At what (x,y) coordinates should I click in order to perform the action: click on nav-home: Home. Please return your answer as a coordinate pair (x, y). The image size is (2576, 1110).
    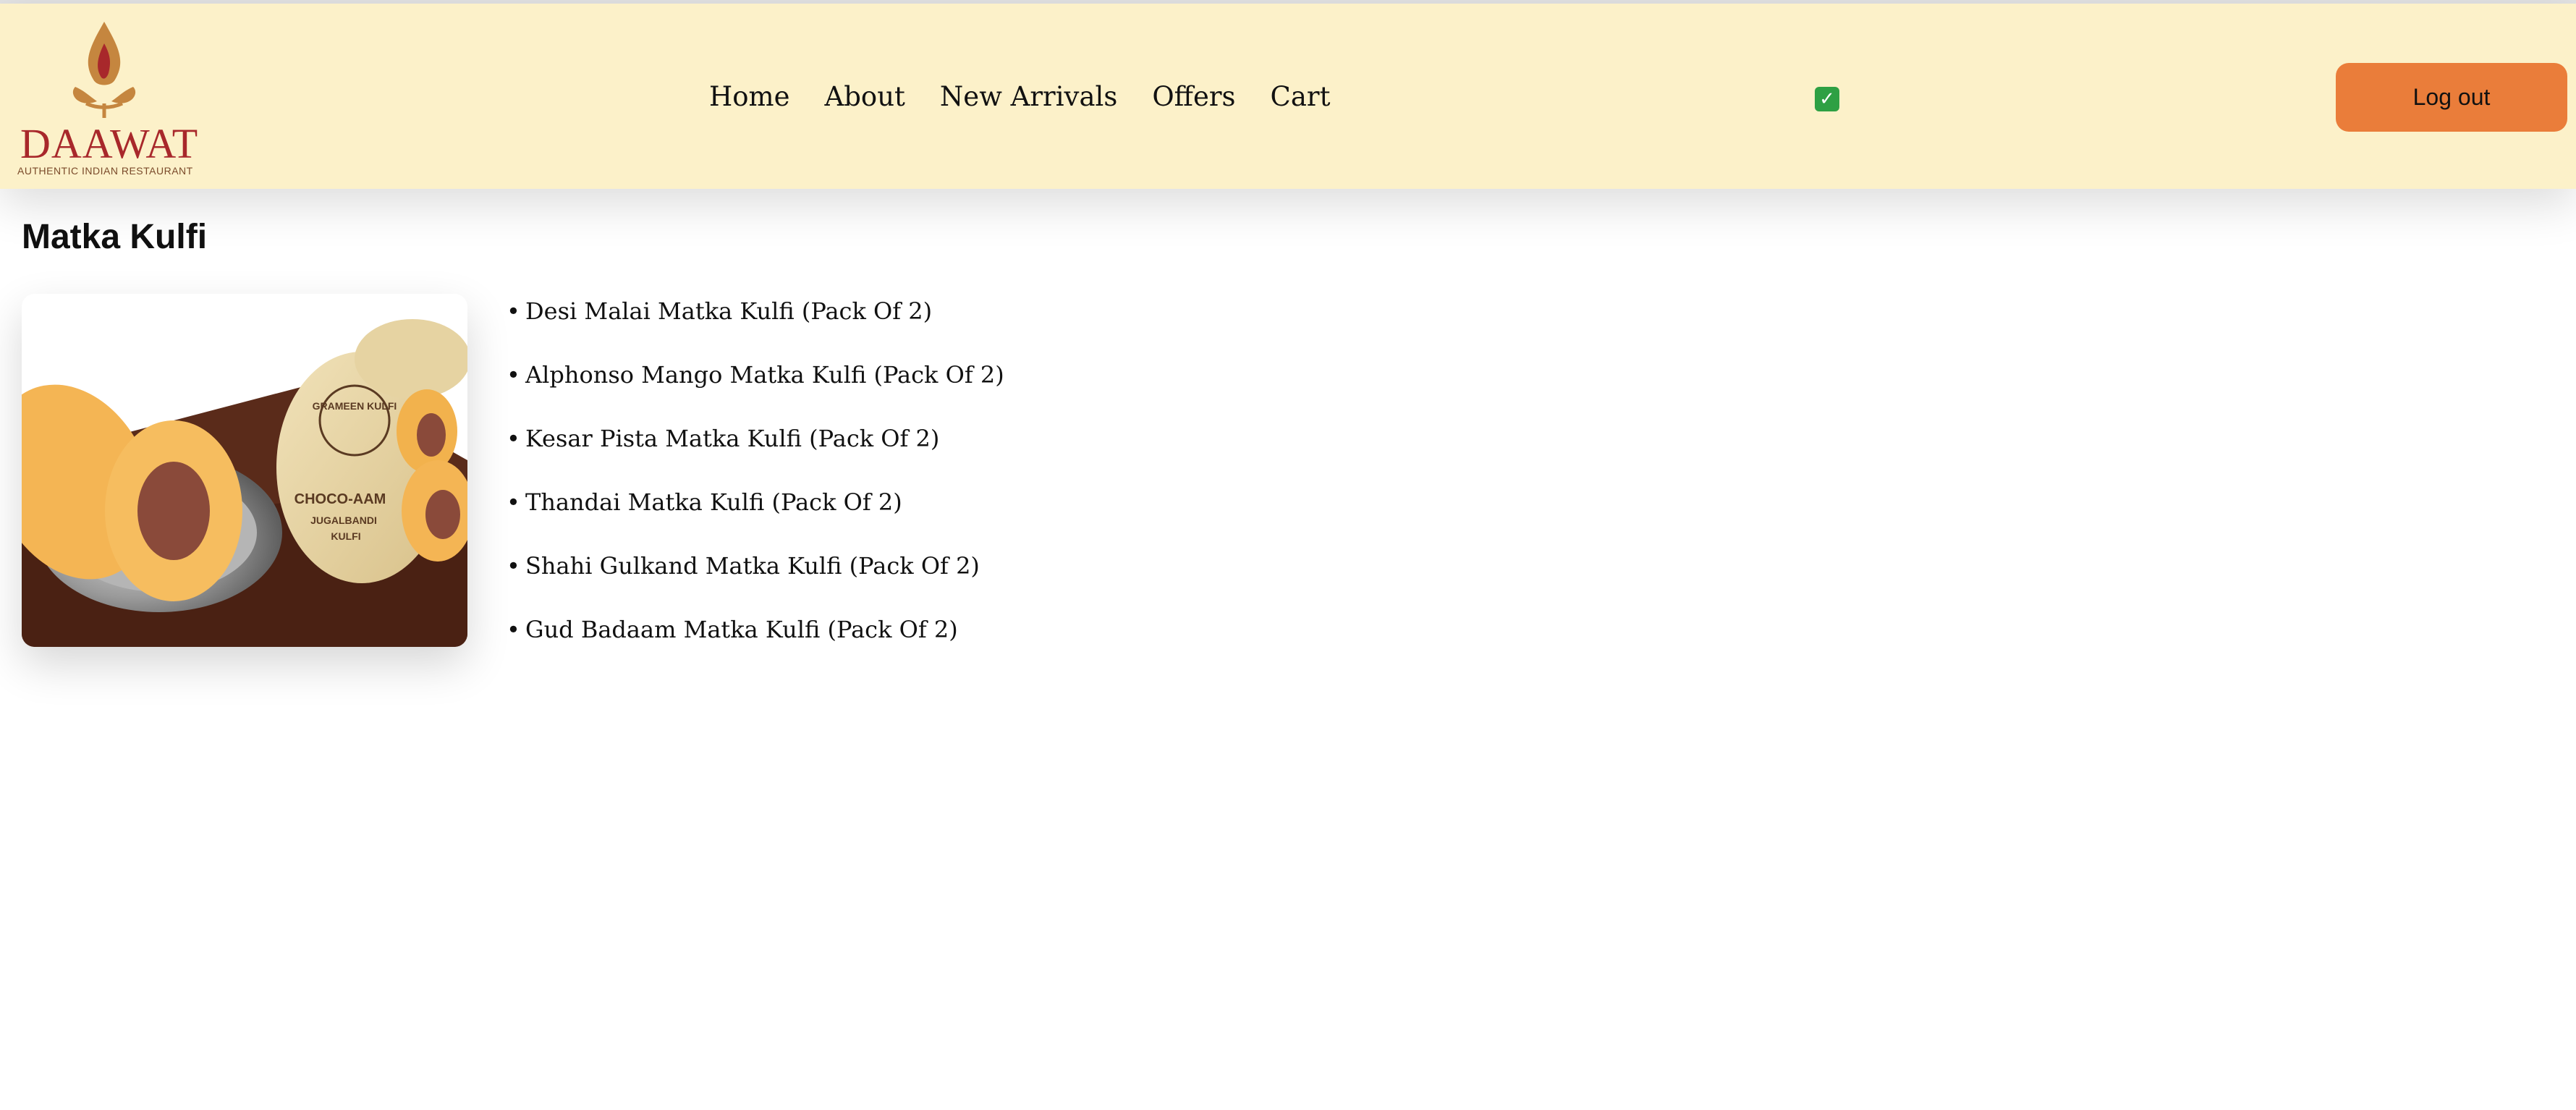
    Looking at the image, I should click on (749, 96).